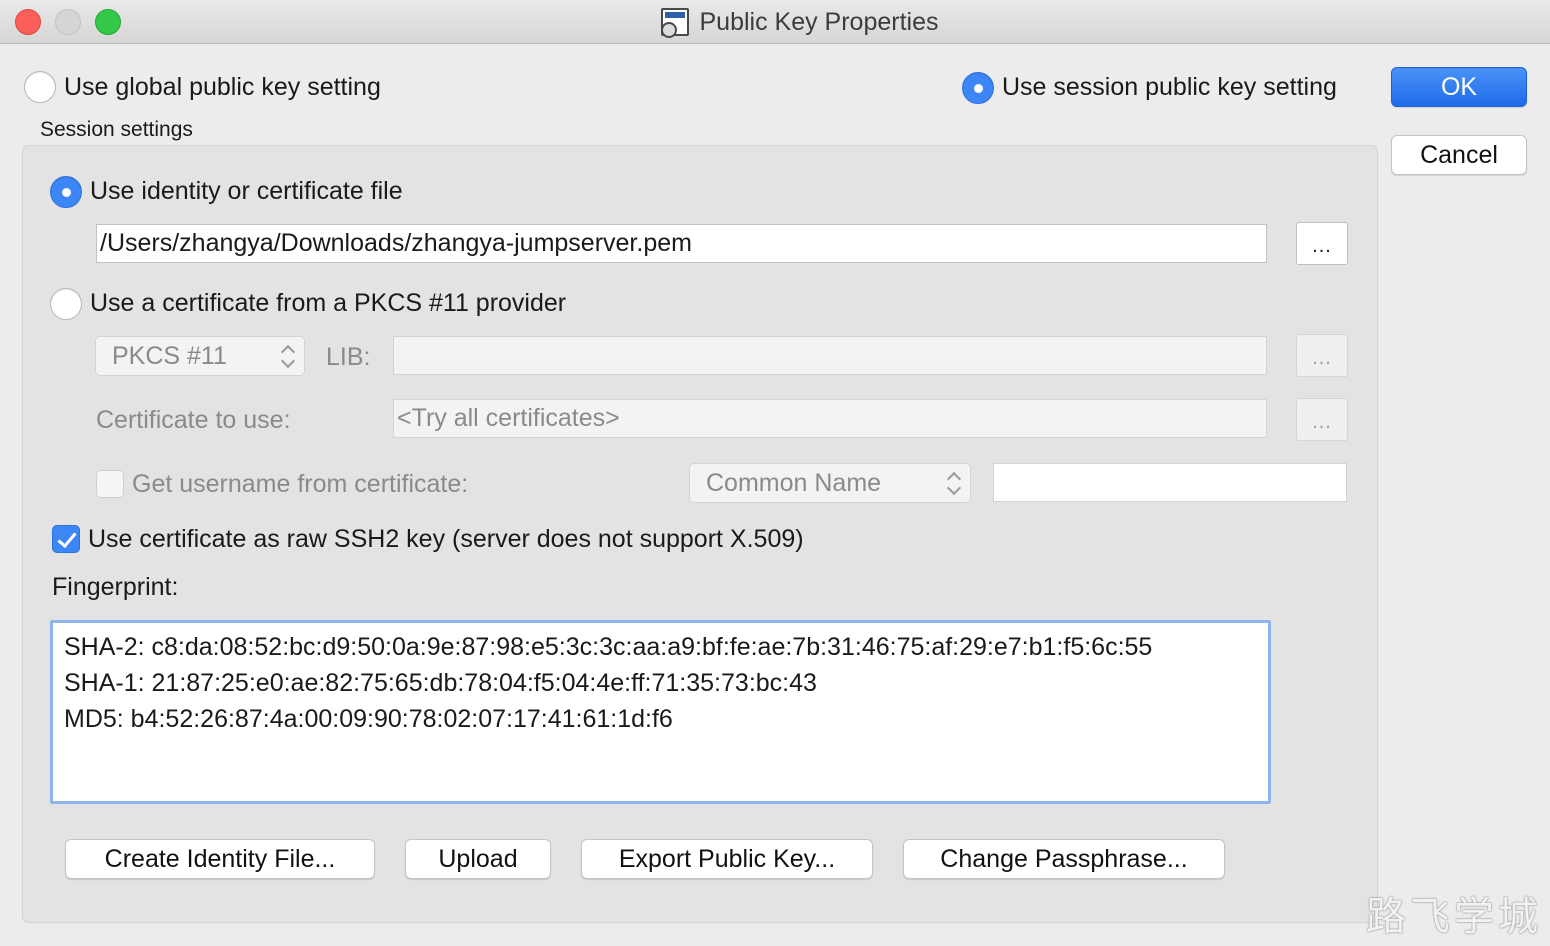  I want to click on window-title: Public Key Properties, so click(819, 21).